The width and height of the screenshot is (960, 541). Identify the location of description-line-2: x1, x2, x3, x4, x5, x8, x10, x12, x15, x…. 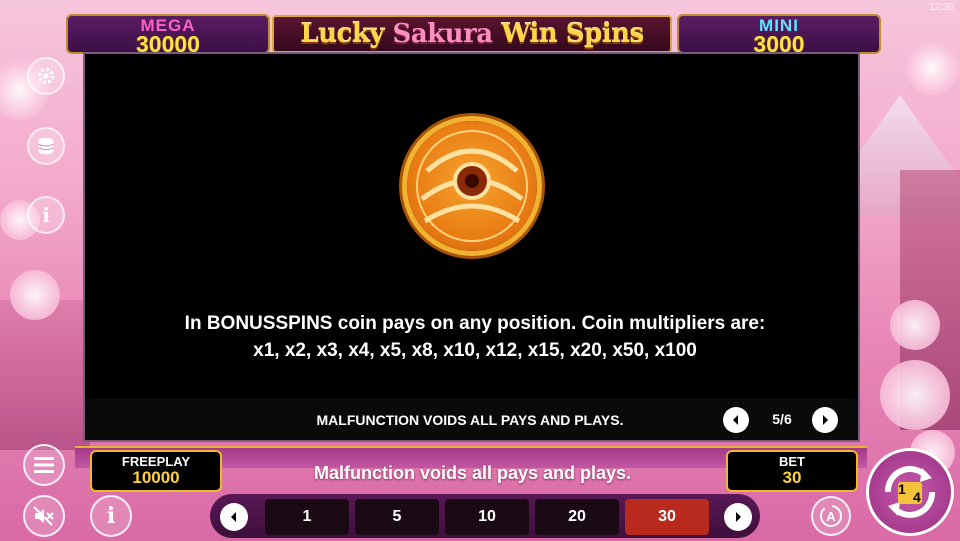
(475, 350).